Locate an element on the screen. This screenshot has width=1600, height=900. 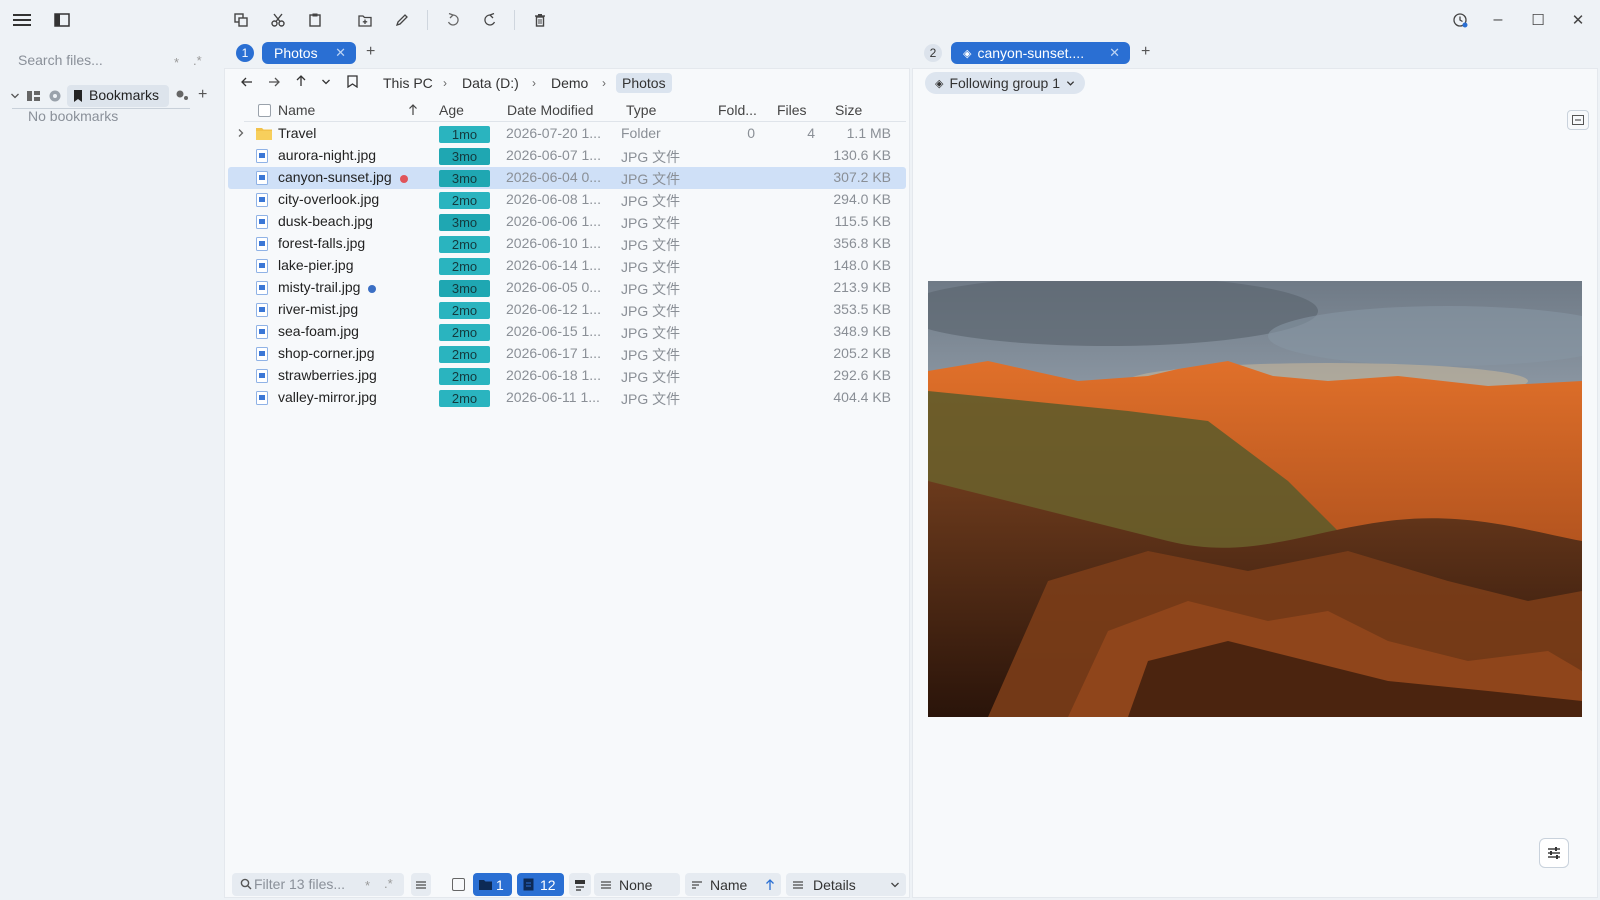
grid-view-icon is located at coordinates (33, 96).